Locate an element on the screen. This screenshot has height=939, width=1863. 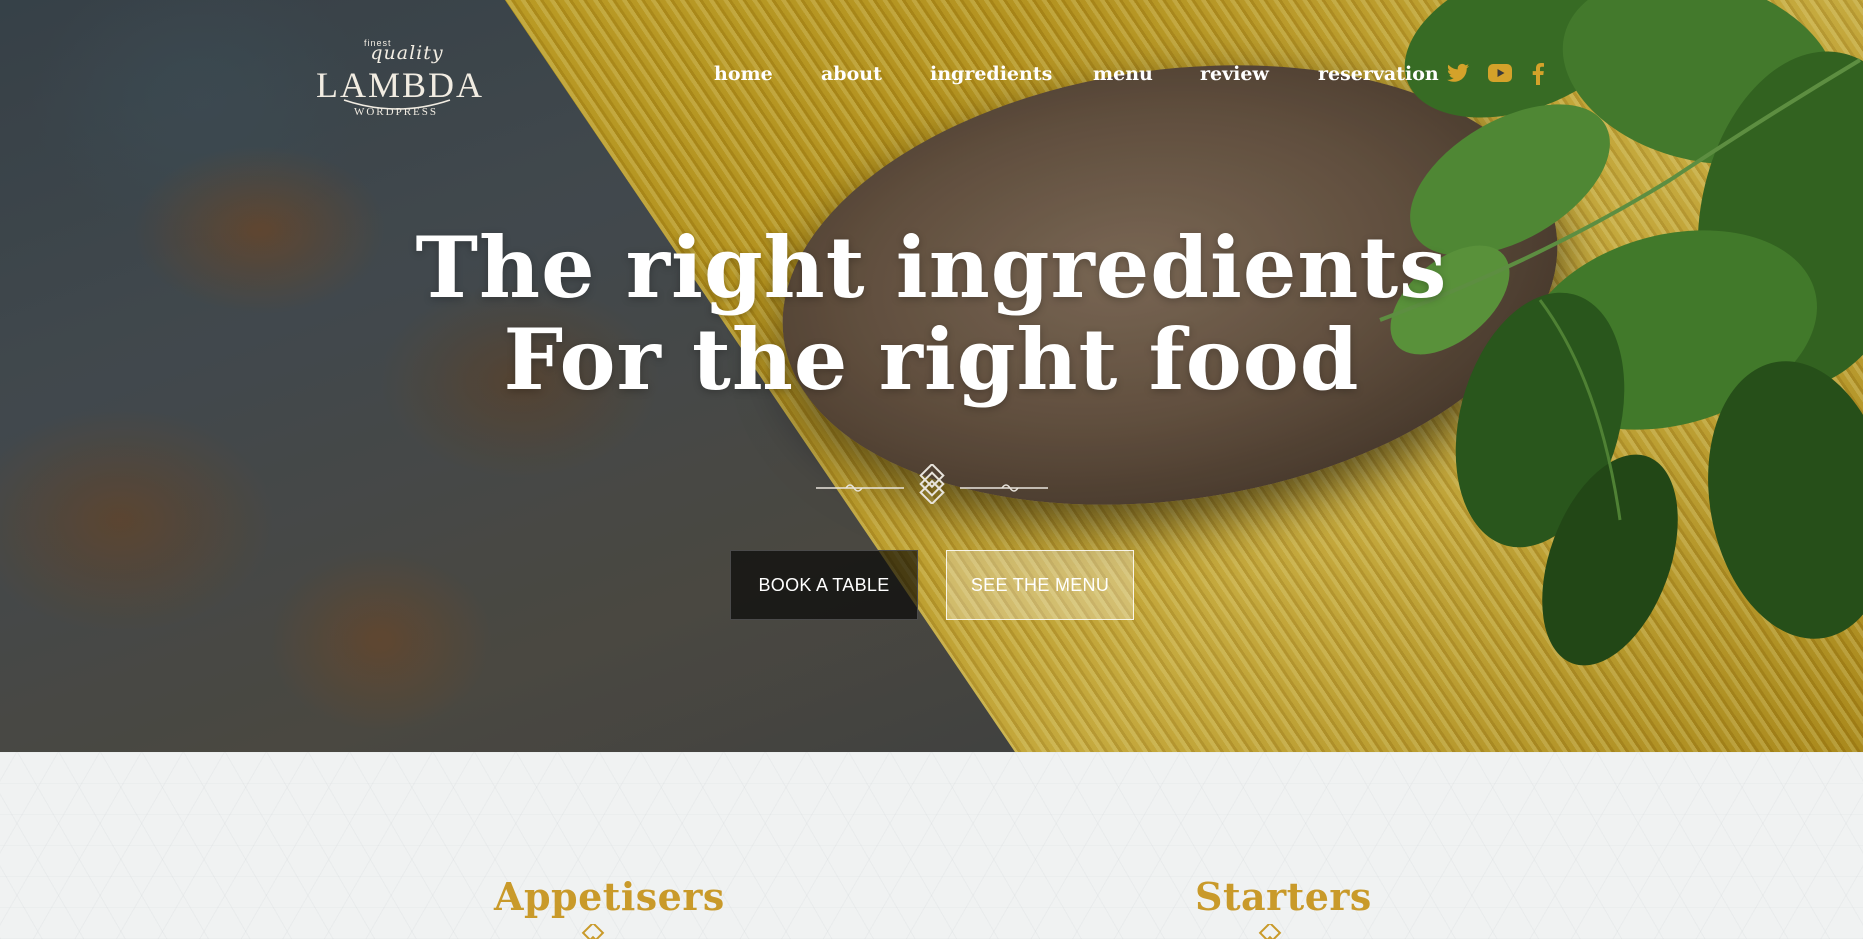
nav-item-about: about is located at coordinates (851, 74).